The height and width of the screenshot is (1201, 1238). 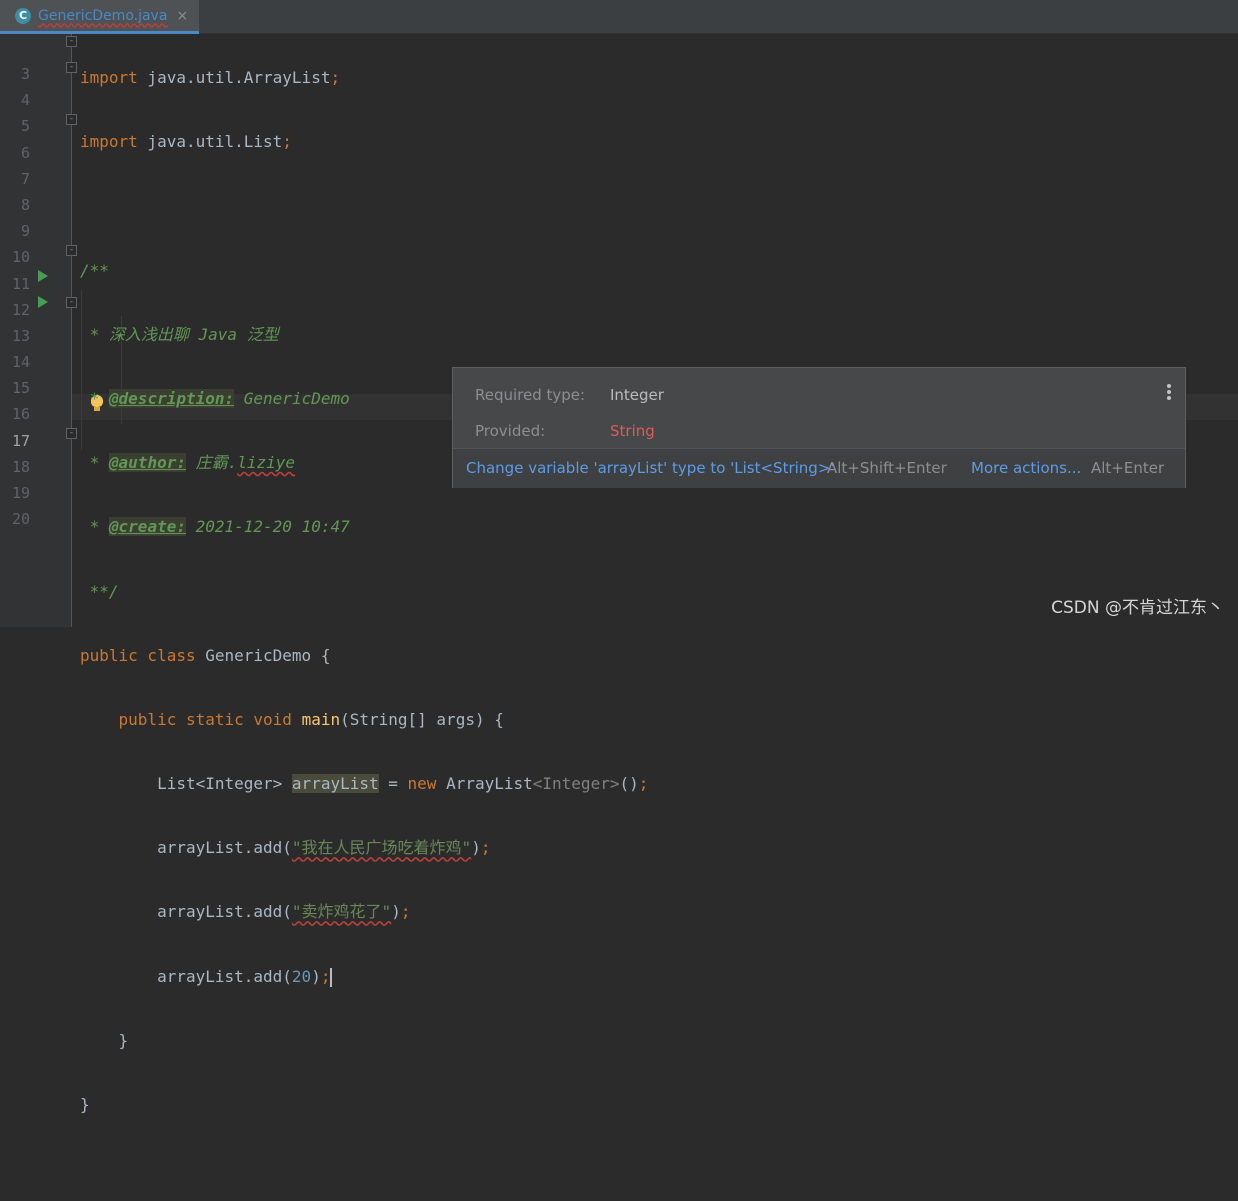 What do you see at coordinates (1128, 468) in the screenshot?
I see `shortcut-label: Alt+Enter` at bounding box center [1128, 468].